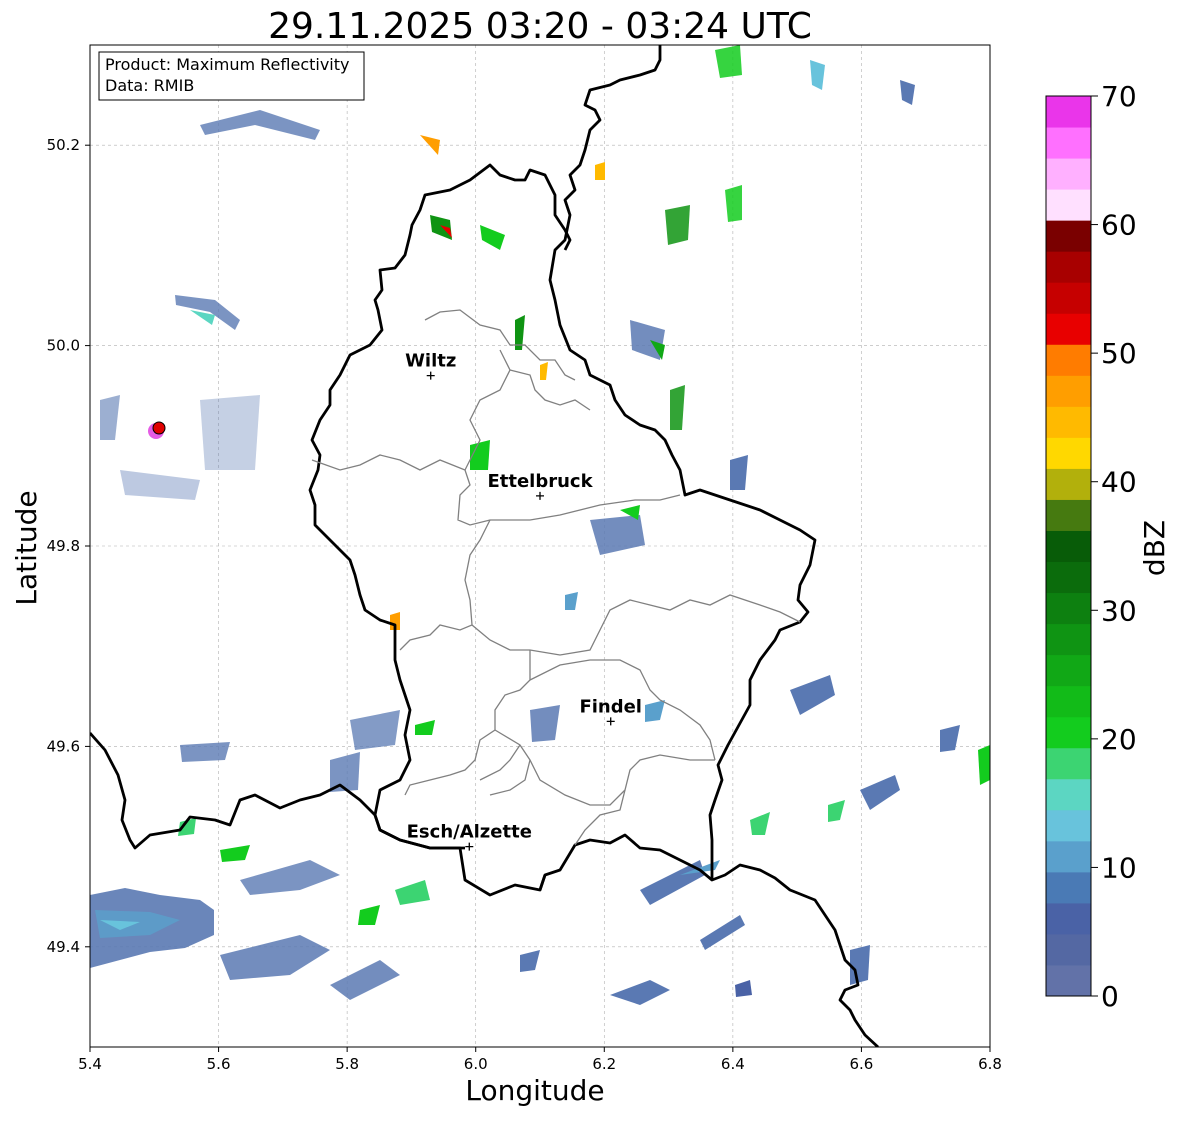 The image size is (1179, 1121). I want to click on x-axis-label: Longitude, so click(534, 1090).